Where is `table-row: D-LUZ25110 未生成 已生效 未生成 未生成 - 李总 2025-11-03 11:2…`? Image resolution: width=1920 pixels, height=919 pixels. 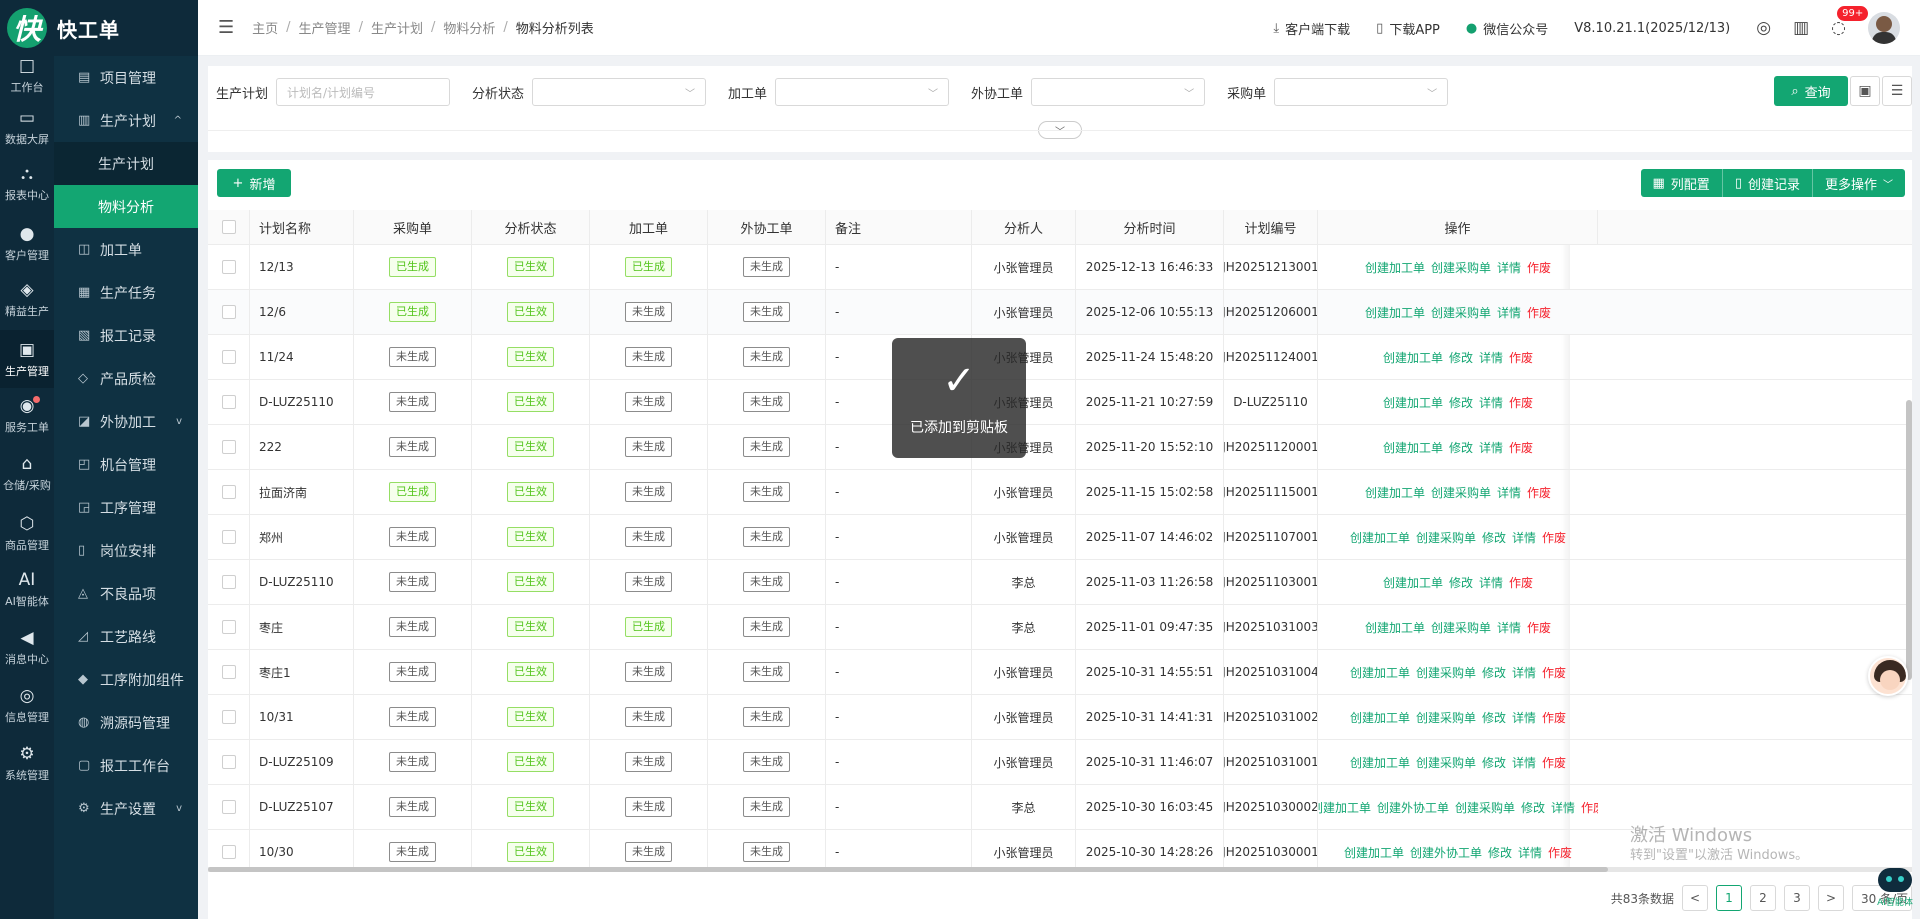
table-row: D-LUZ25110 未生成 已生效 未生成 未生成 - 李总 2025-11-03 11:2… is located at coordinates (1060, 582).